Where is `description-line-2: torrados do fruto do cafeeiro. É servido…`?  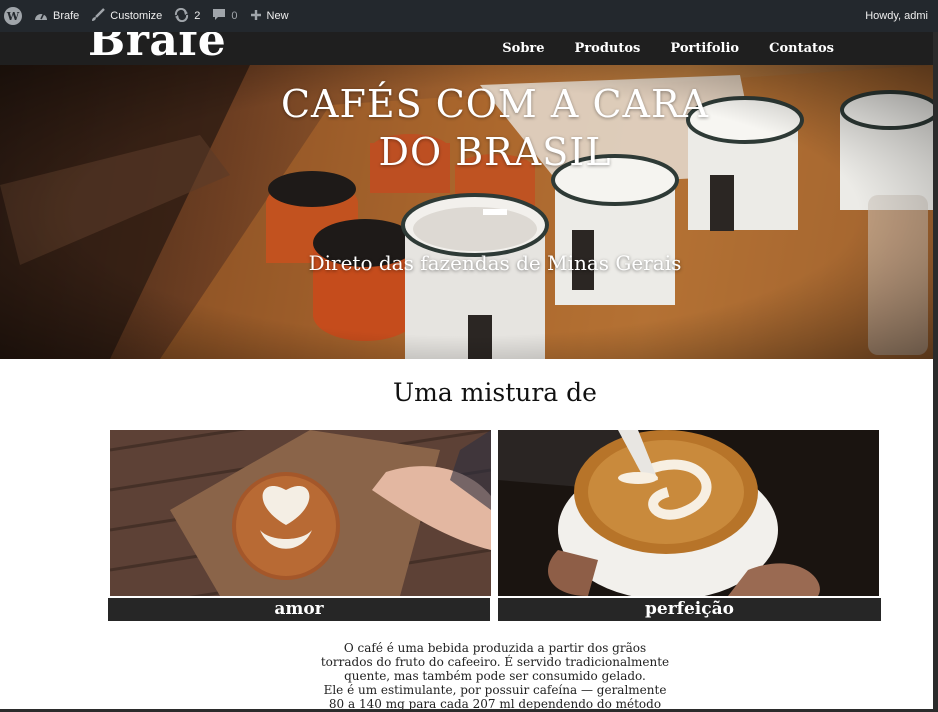 description-line-2: torrados do fruto do cafeeiro. É servido… is located at coordinates (495, 662).